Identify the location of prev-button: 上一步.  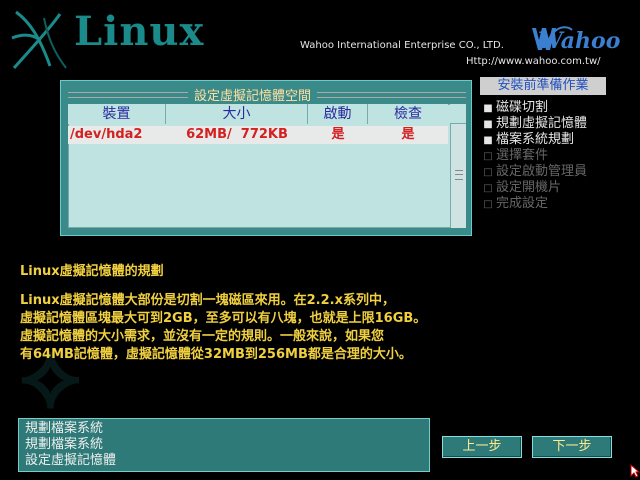
(482, 447).